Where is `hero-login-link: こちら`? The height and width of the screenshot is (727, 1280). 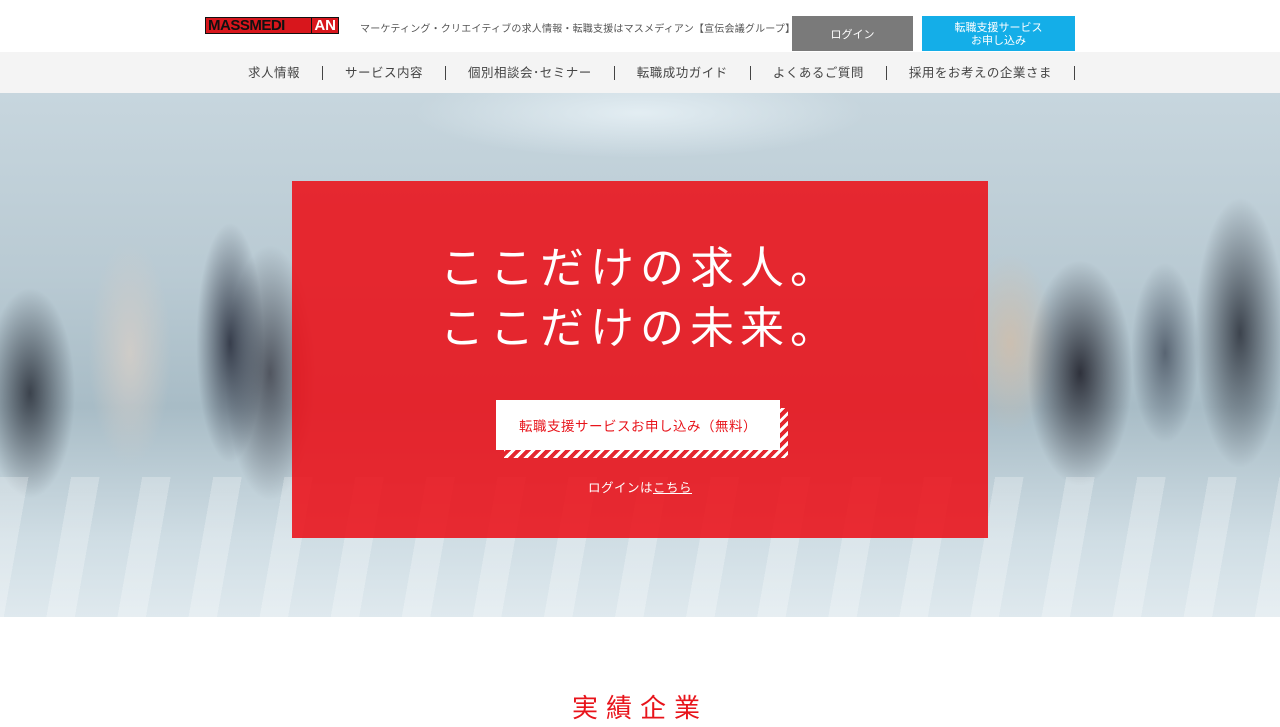 hero-login-link: こちら is located at coordinates (672, 487).